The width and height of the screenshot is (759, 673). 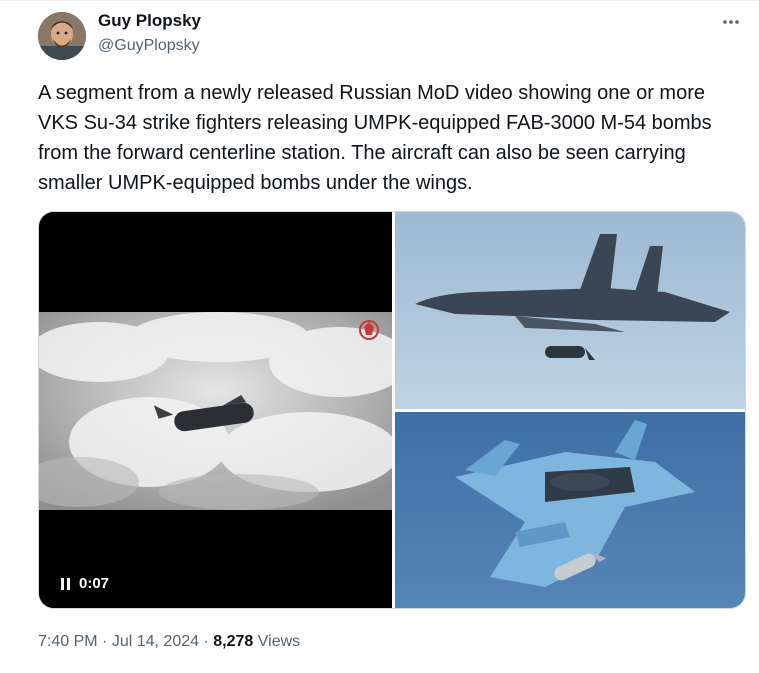 I want to click on playback-toggle: 0:07, so click(x=85, y=583).